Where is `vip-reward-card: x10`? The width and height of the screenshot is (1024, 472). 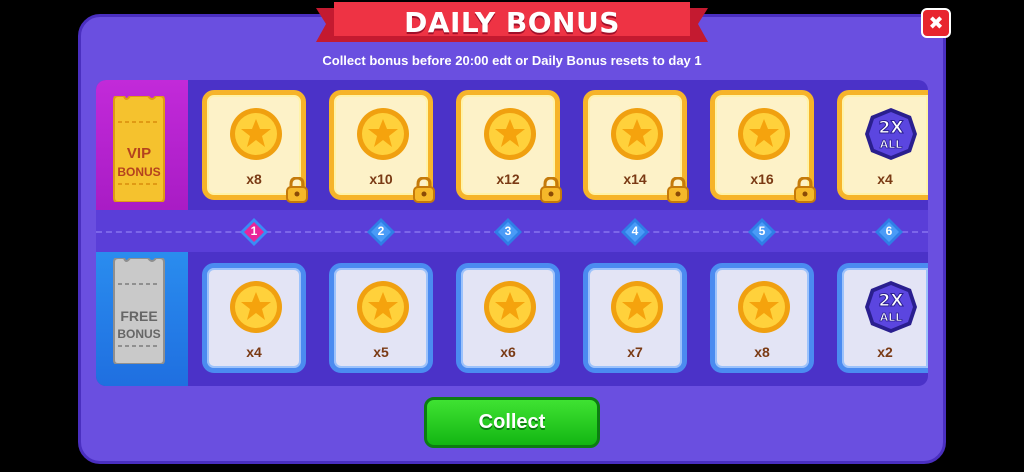 vip-reward-card: x10 is located at coordinates (382, 146).